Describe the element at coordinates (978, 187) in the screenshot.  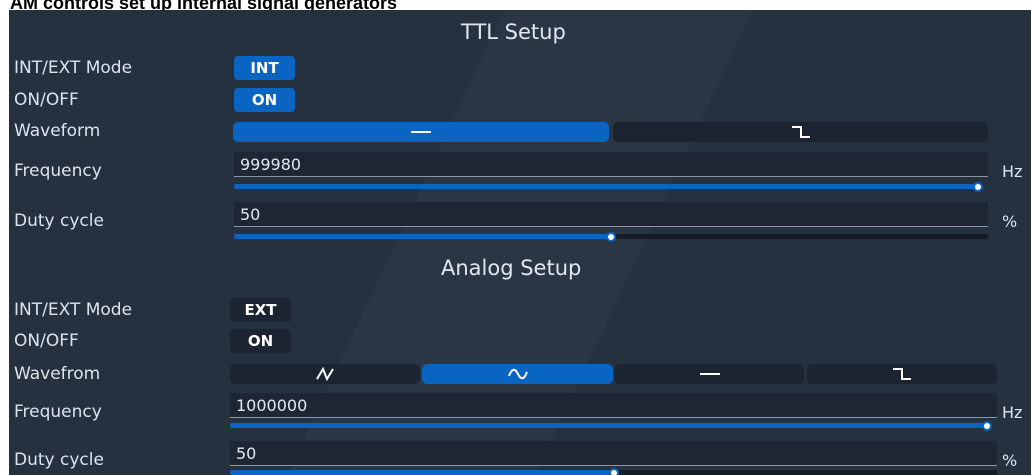
I see `ttl-frequency-slider-thumb` at that location.